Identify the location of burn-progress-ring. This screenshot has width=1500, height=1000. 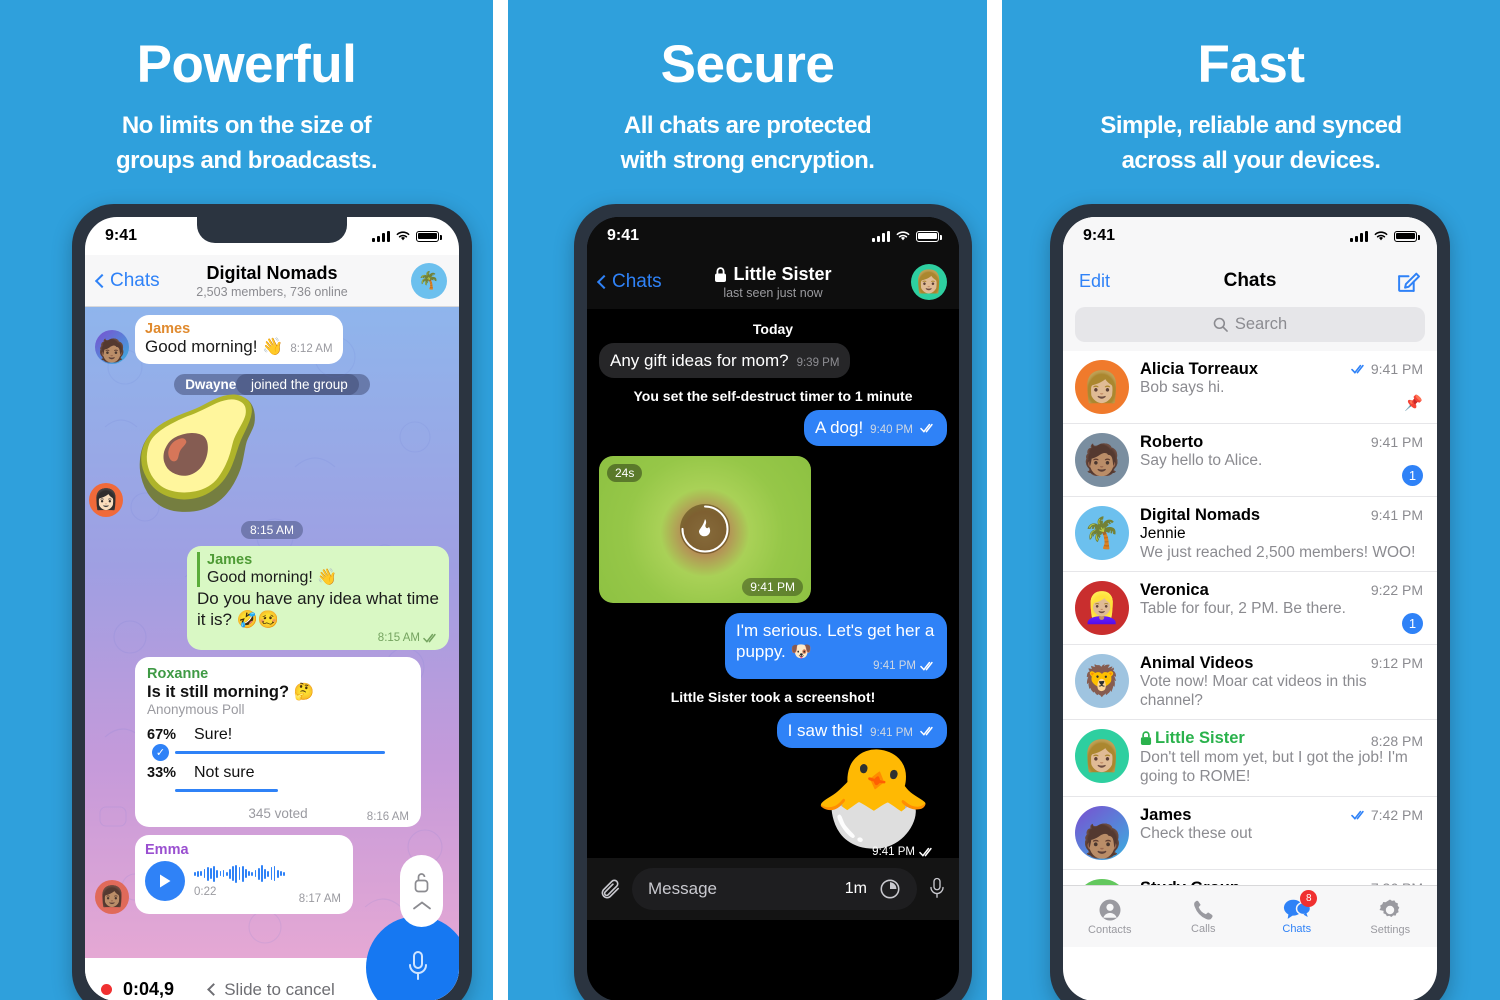
(705, 529).